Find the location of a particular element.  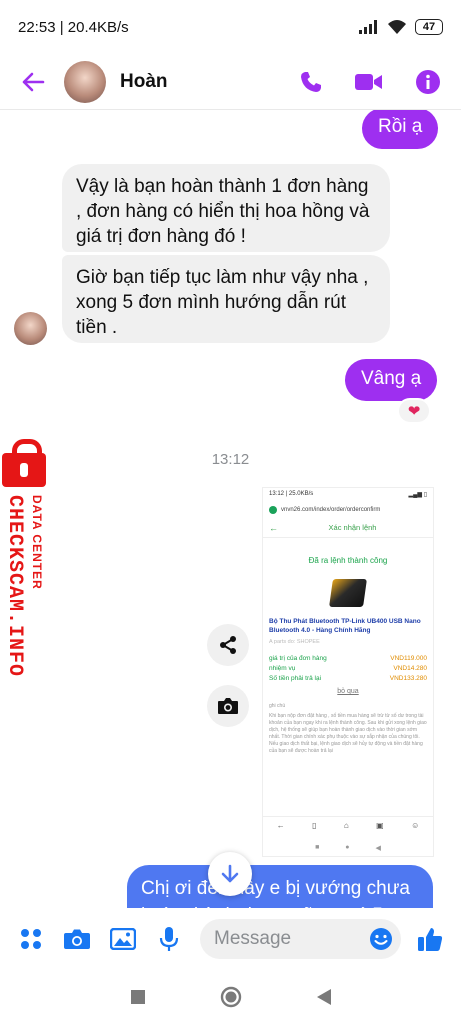

scroll-to-bottom-button is located at coordinates (230, 874).